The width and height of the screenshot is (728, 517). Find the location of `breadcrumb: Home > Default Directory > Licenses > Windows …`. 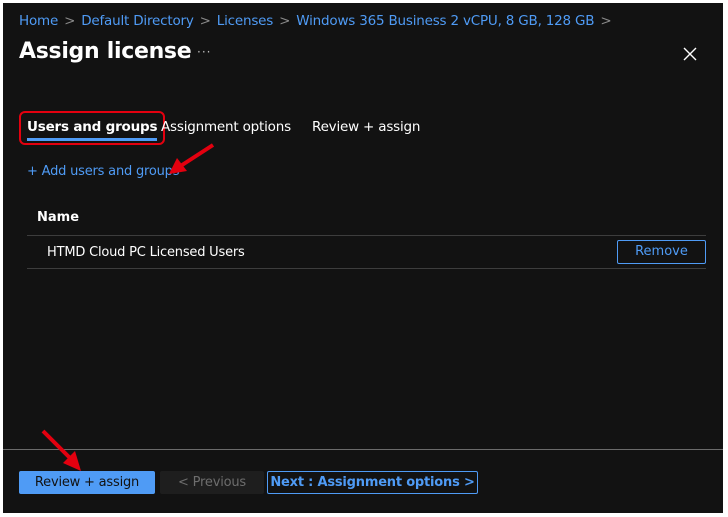

breadcrumb: Home > Default Directory > Licenses > Windows … is located at coordinates (318, 21).